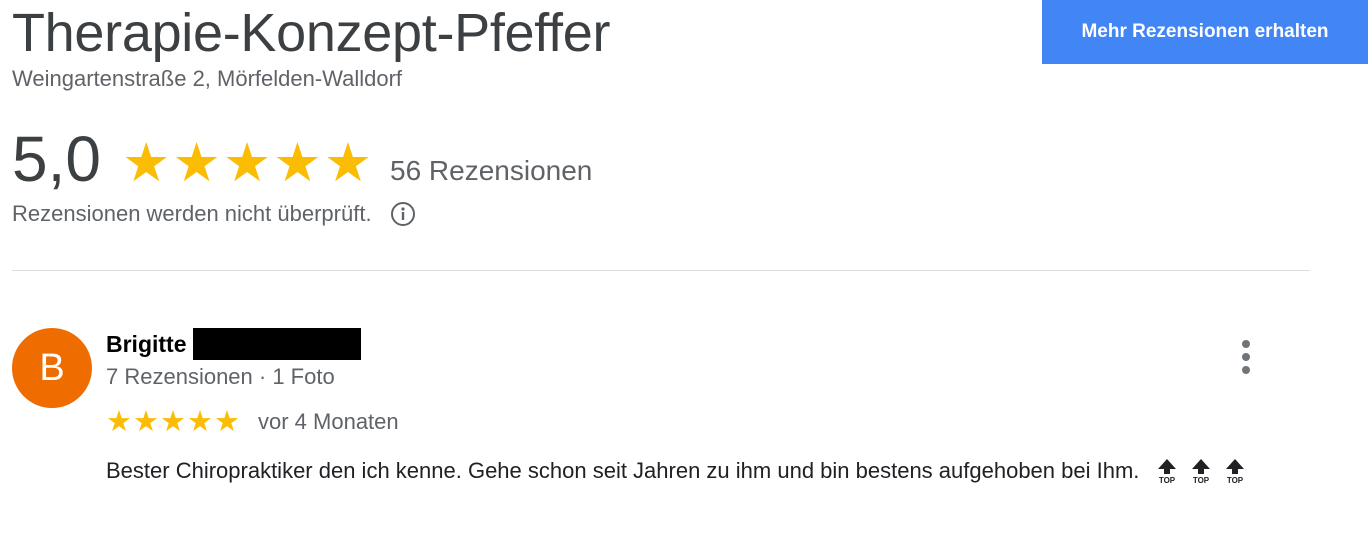  What do you see at coordinates (192, 213) in the screenshot?
I see `unverified-notice-text: Rezensionen werden nicht überprüft.` at bounding box center [192, 213].